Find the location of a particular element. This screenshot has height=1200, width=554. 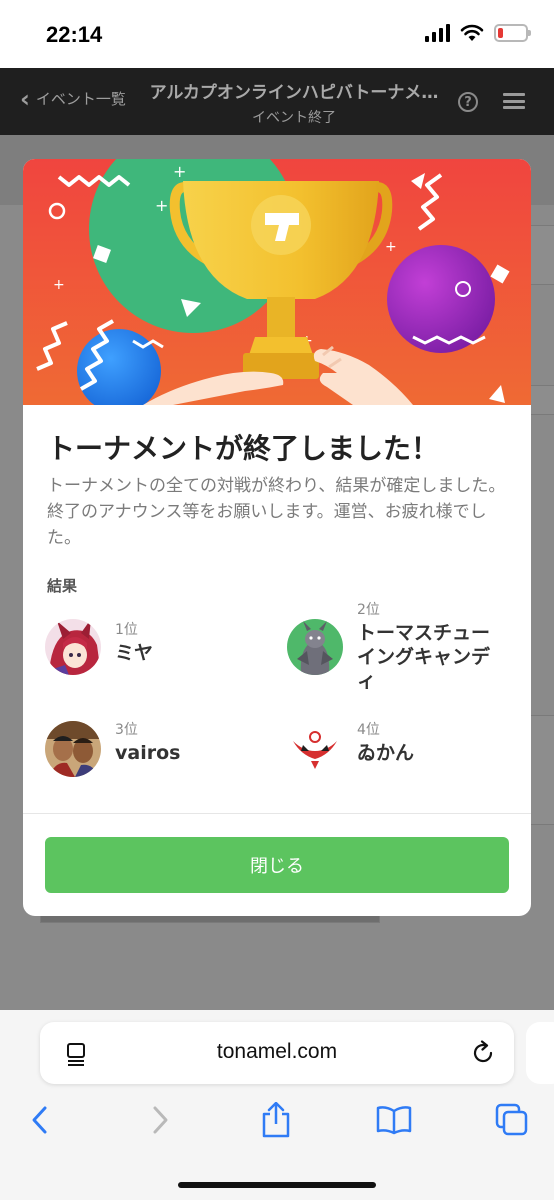

result-position: 3位 is located at coordinates (126, 730).